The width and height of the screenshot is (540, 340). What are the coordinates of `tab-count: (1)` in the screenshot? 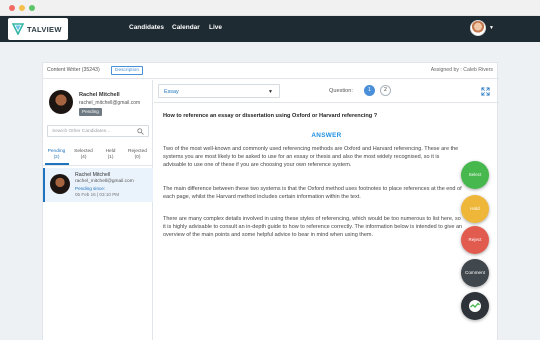 It's located at (110, 157).